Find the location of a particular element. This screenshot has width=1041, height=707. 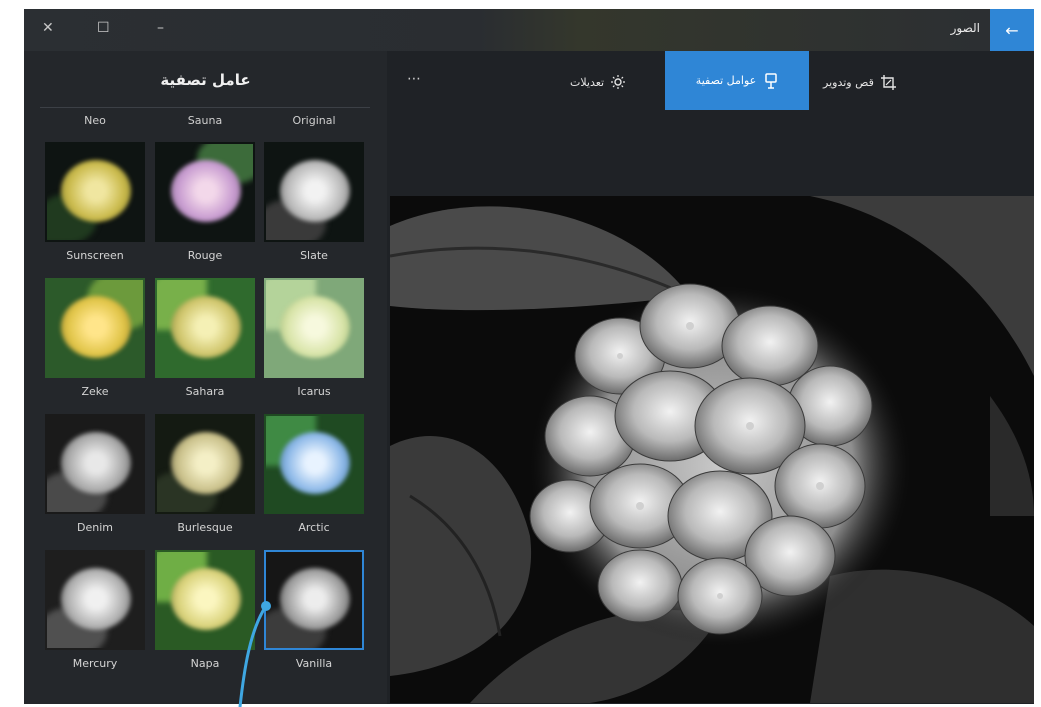

edit-toolbar: ⋯ تعديلات عوامل تصفية قص وتدوير is located at coordinates (710, 82).